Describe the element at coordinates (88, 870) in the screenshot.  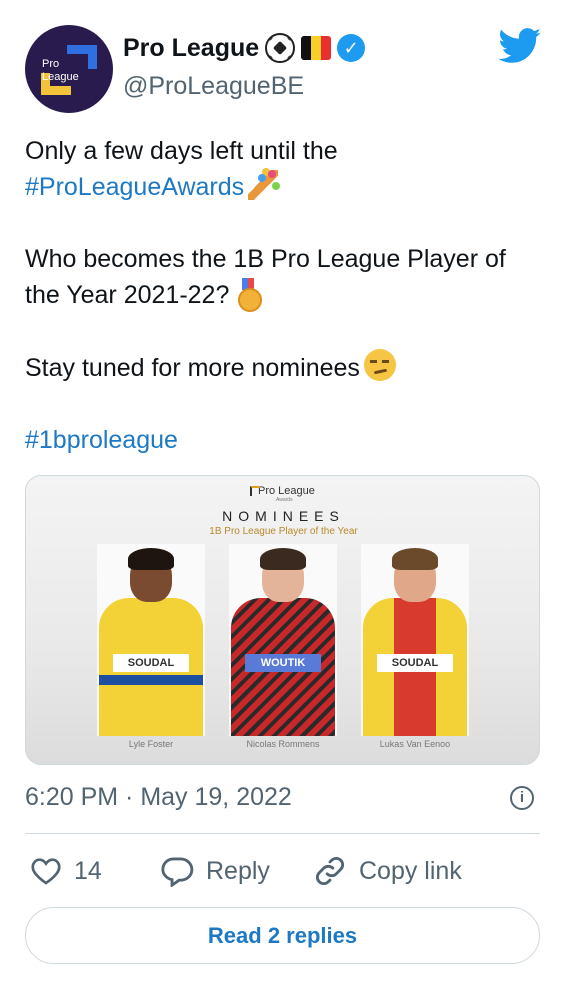
I see `like-count: 14` at that location.